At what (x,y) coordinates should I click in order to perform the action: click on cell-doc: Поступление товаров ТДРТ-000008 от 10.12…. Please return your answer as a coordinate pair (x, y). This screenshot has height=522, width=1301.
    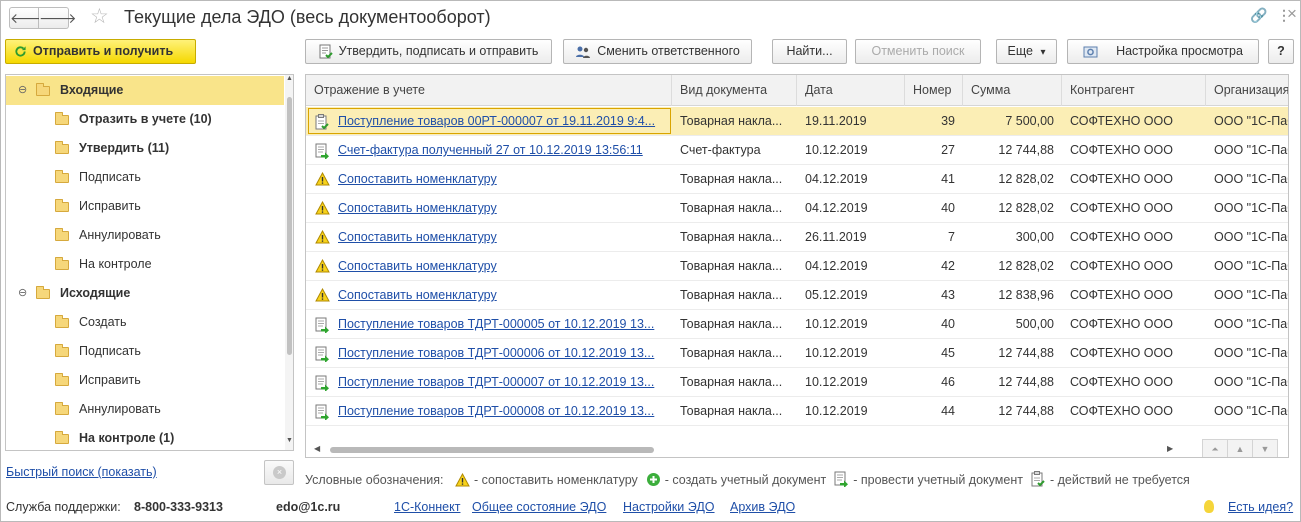
    Looking at the image, I should click on (489, 411).